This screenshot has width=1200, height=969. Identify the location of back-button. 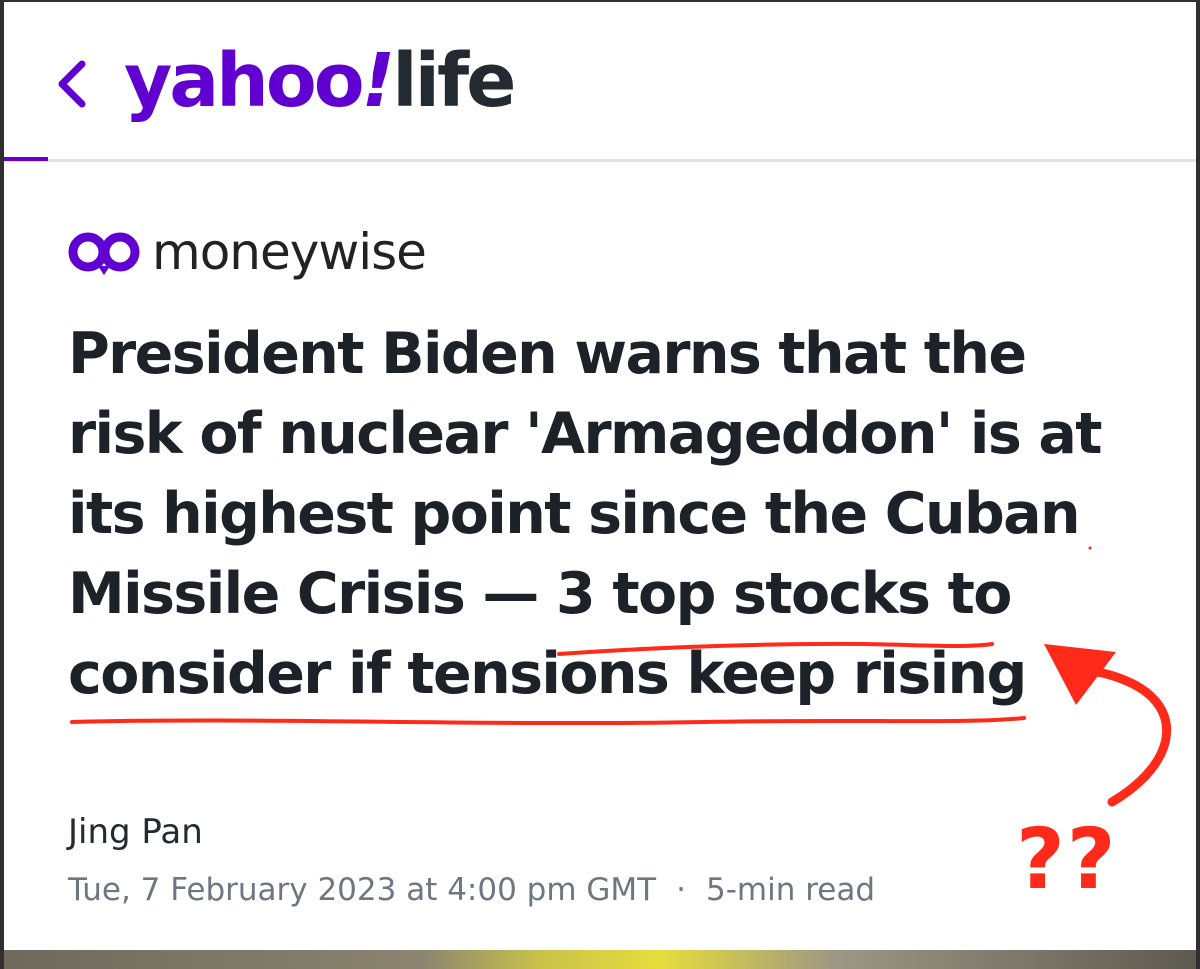
(72, 84).